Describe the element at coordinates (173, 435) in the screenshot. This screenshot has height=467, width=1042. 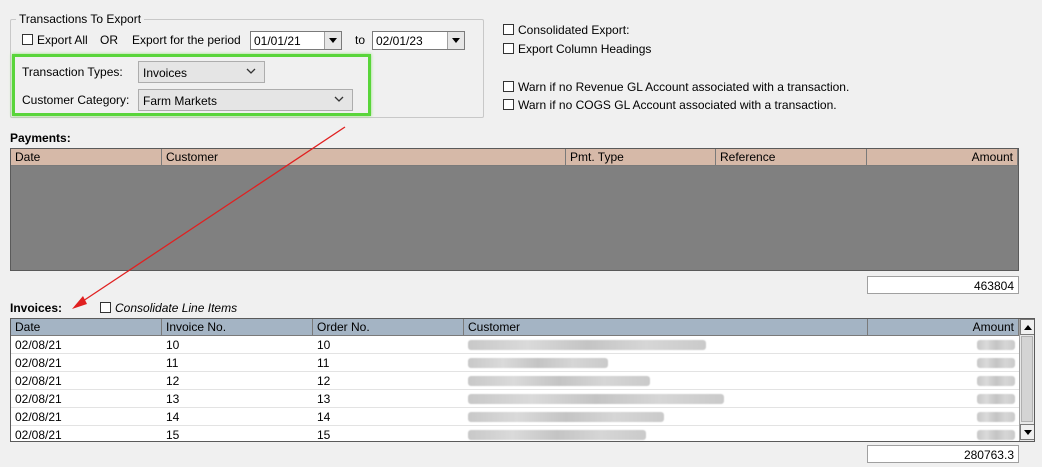
I see `row-invoice-no: 15` at that location.